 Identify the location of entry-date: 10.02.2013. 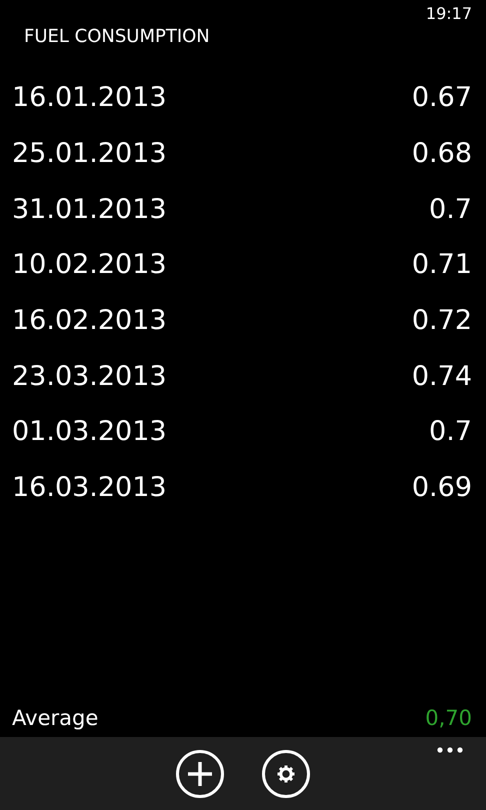
(89, 264).